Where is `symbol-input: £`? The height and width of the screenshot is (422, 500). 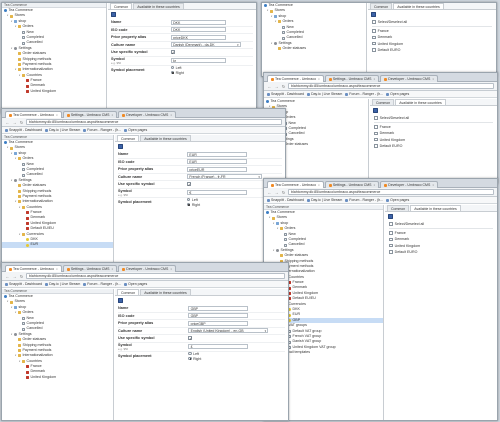
symbol-input: £ is located at coordinates (218, 346).